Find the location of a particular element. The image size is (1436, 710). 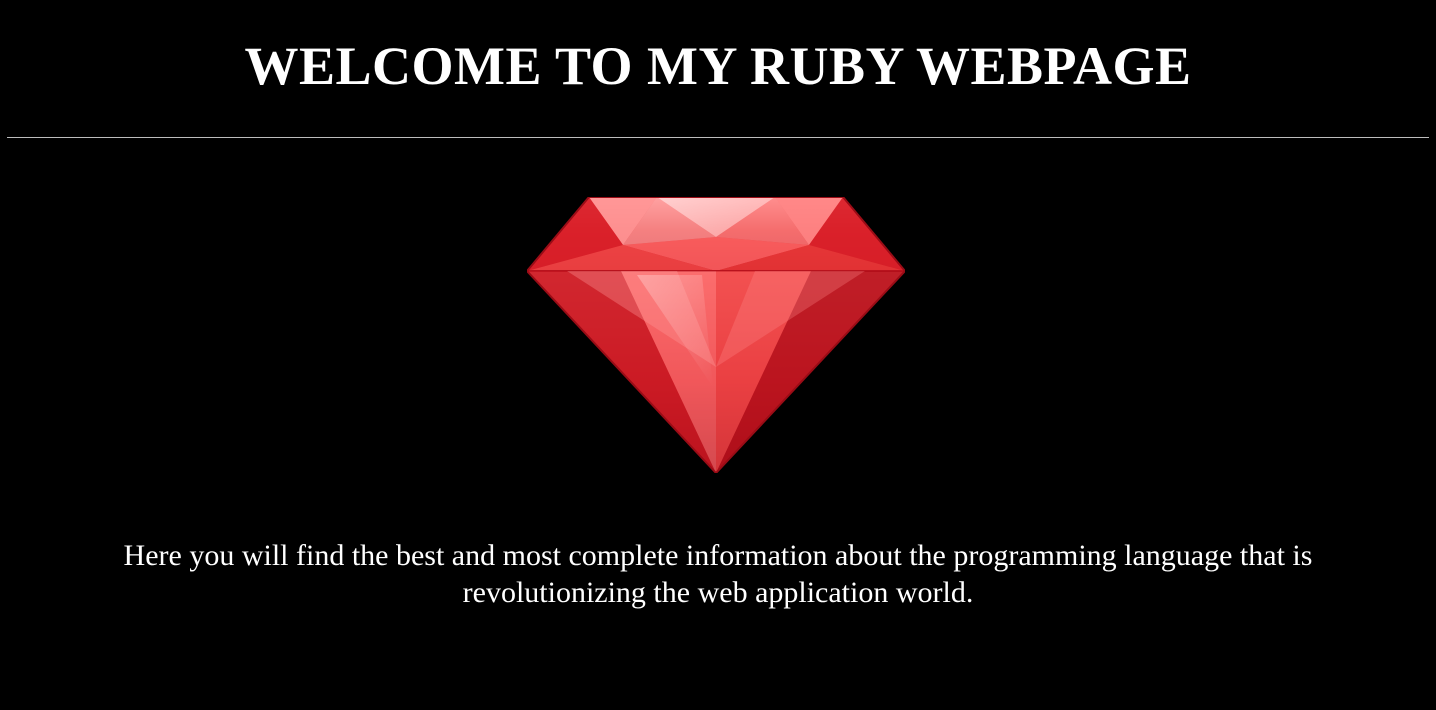

page-title: WELCOME TO MY RUBY WEBPAGE is located at coordinates (718, 66).